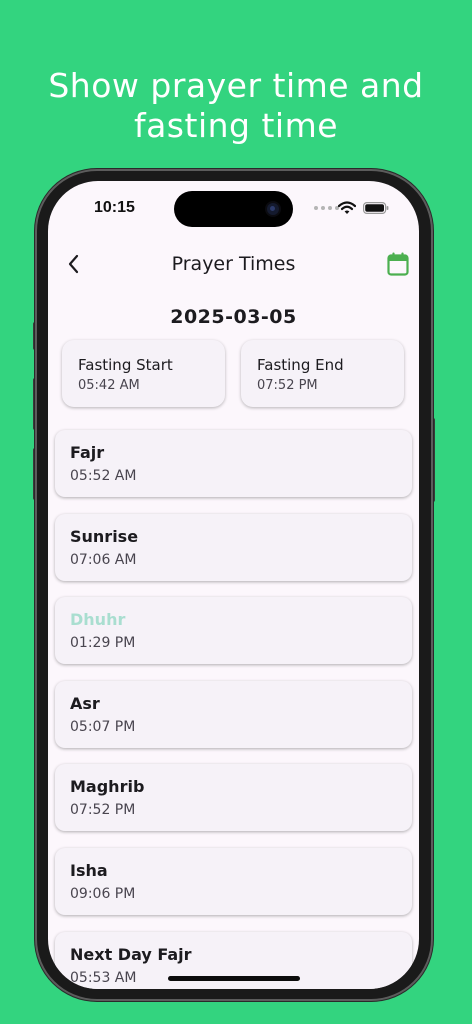 The width and height of the screenshot is (472, 1024). What do you see at coordinates (103, 977) in the screenshot?
I see `prayer-time: 05:53 AM` at bounding box center [103, 977].